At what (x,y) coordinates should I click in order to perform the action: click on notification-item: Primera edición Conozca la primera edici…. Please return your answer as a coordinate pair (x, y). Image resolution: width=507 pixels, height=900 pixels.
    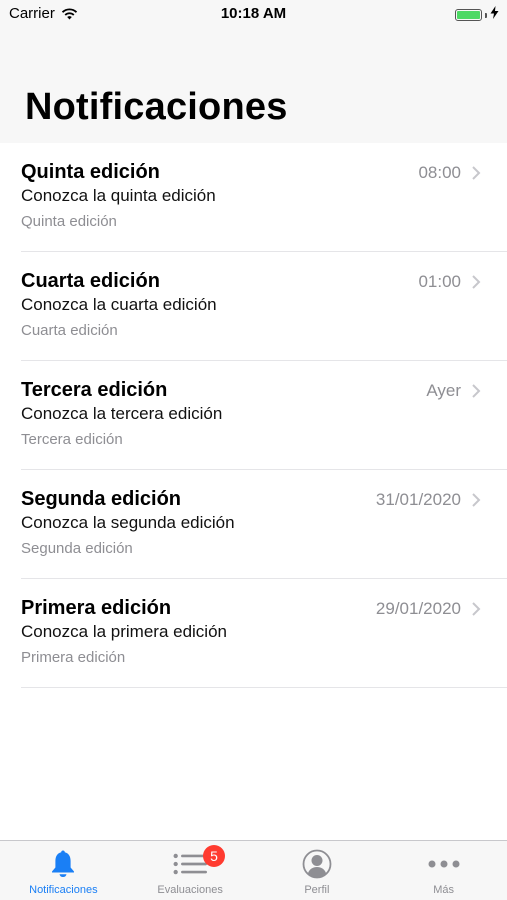
    Looking at the image, I should click on (253, 633).